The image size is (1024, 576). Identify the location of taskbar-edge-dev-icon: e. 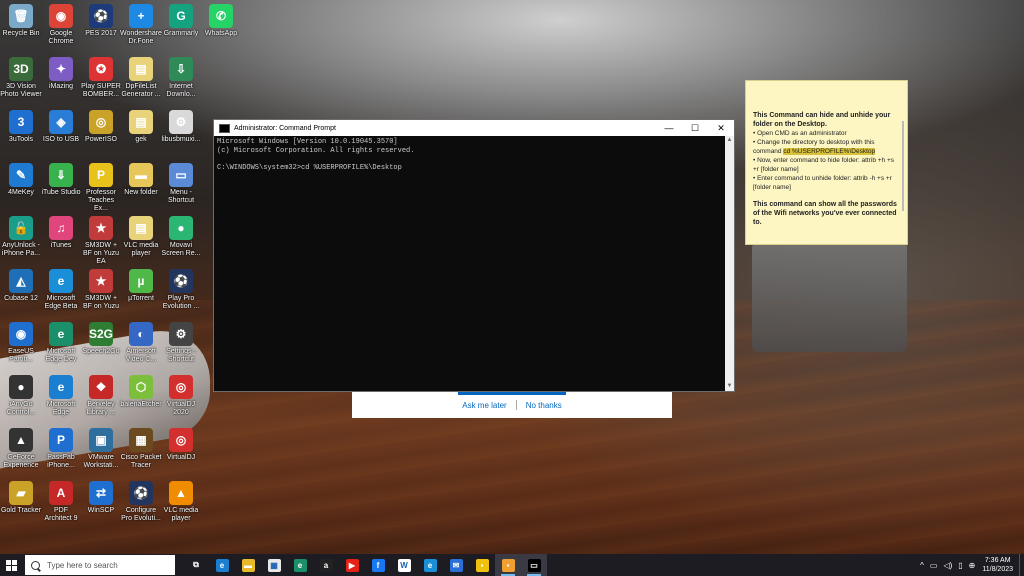
(300, 565).